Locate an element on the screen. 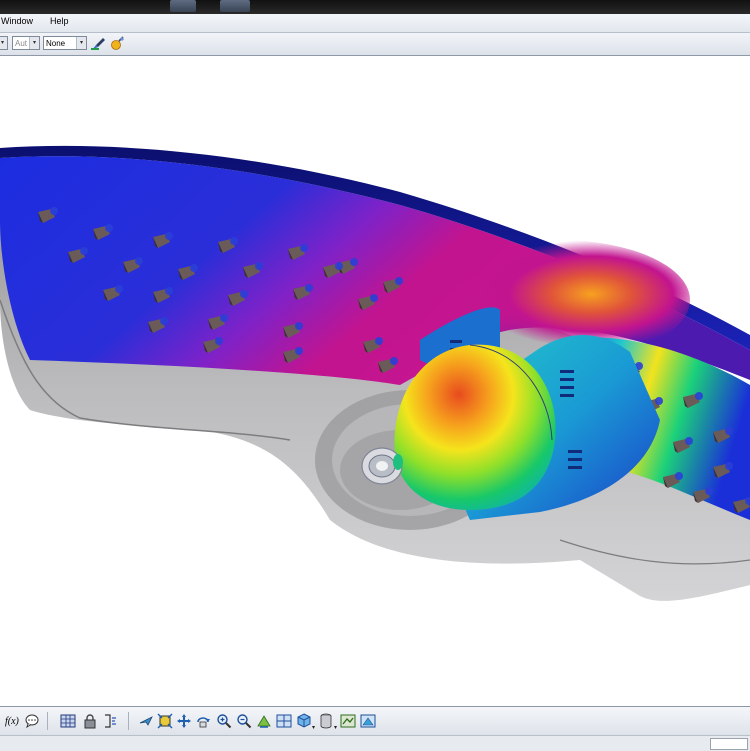  menu-bar: Window Help is located at coordinates (375, 23).